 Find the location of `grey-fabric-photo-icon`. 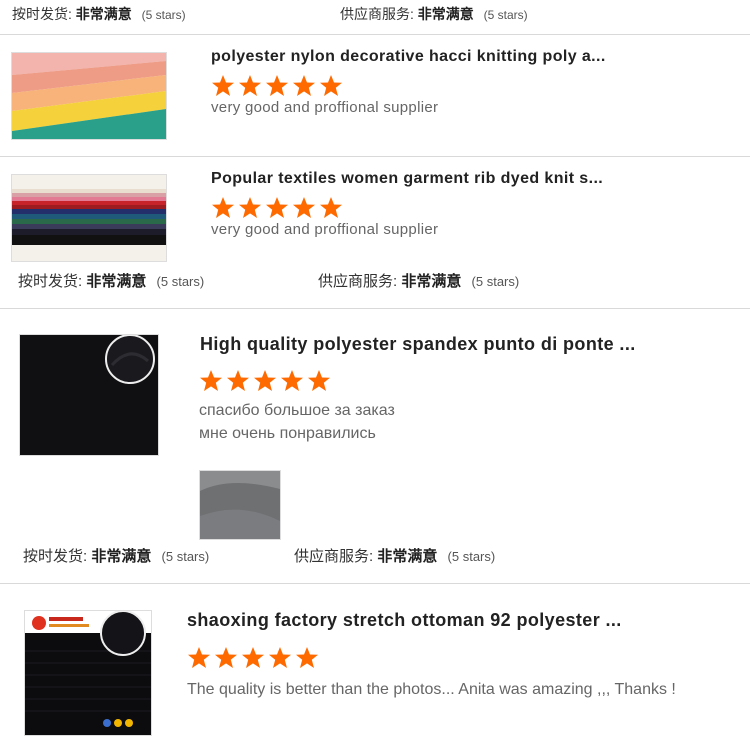

grey-fabric-photo-icon is located at coordinates (240, 505).